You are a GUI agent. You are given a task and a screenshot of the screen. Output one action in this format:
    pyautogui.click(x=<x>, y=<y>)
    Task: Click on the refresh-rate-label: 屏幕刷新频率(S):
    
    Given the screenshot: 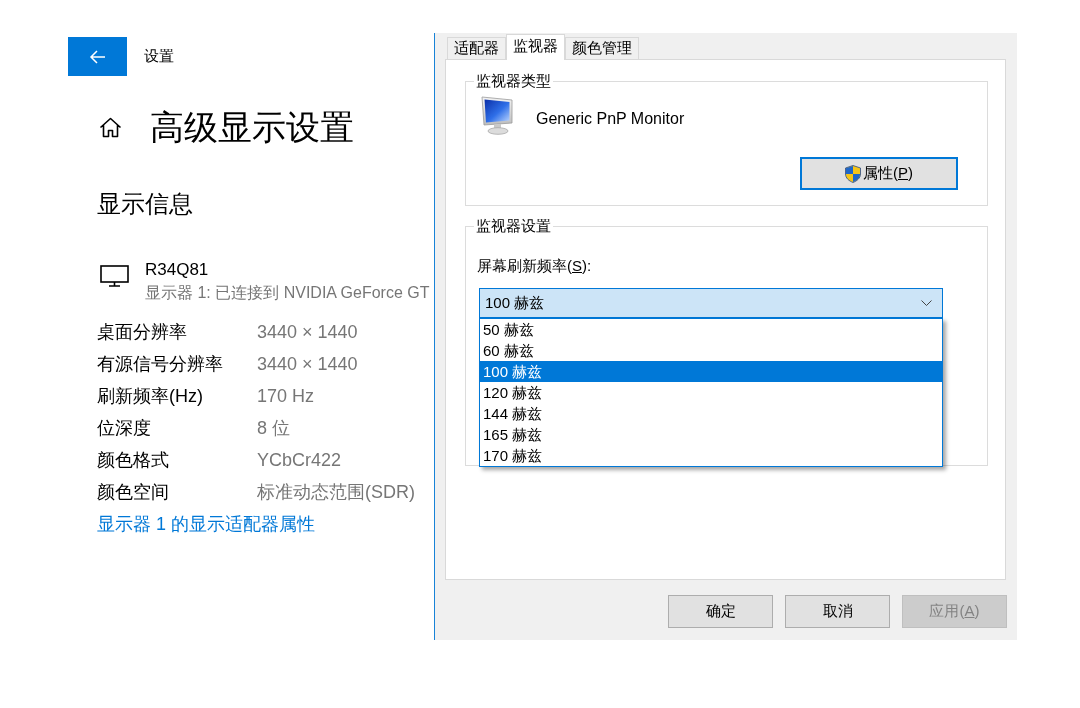 What is the action you would take?
    pyautogui.click(x=534, y=266)
    